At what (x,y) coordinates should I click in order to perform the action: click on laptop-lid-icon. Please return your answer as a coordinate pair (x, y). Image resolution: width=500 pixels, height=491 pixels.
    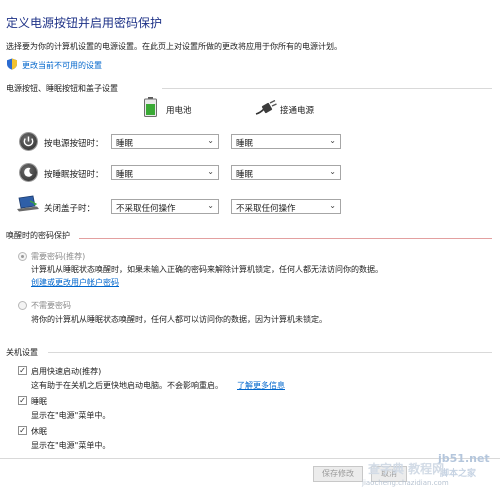
    Looking at the image, I should click on (28, 204).